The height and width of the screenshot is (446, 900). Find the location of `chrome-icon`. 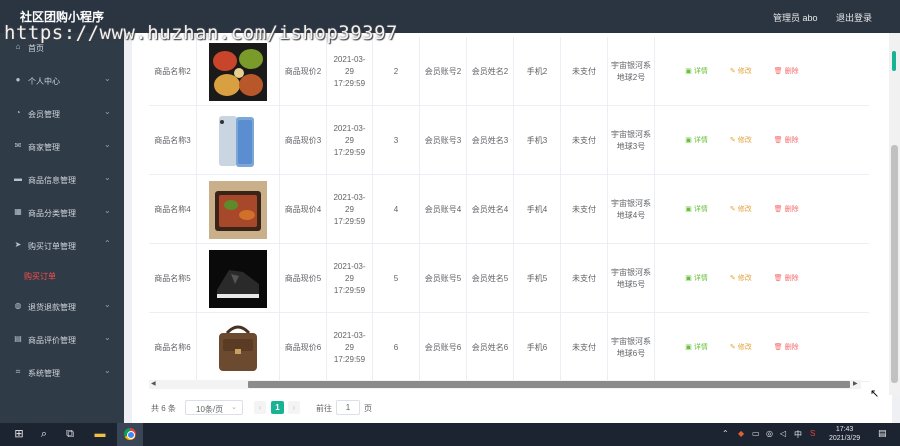

chrome-icon is located at coordinates (130, 434).